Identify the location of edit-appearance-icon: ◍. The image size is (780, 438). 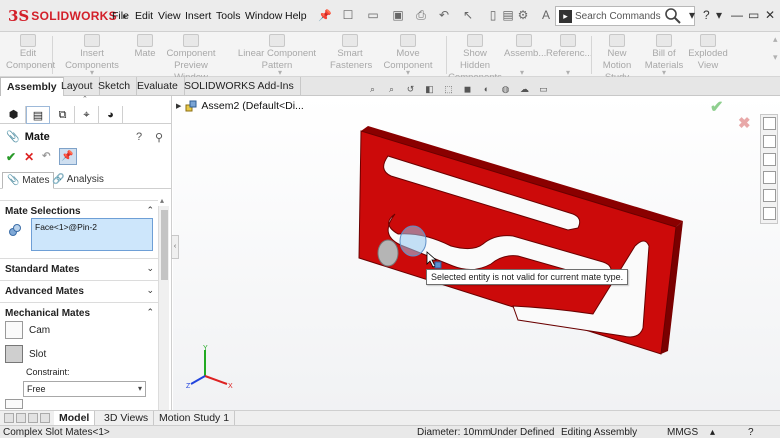
(505, 89).